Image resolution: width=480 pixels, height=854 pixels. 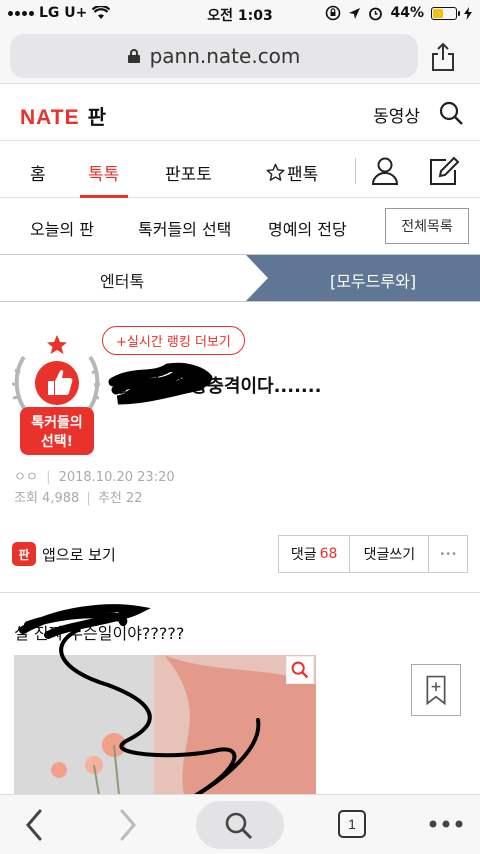 What do you see at coordinates (116, 477) in the screenshot?
I see `post-date: 2018.10.20 23:20` at bounding box center [116, 477].